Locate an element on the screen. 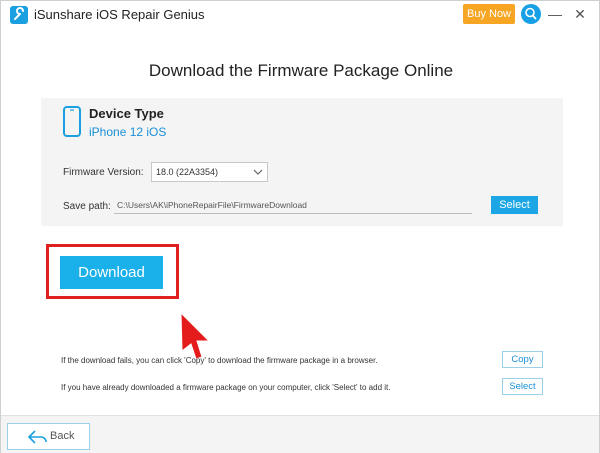 This screenshot has height=453, width=600. download-button: Download is located at coordinates (111, 272).